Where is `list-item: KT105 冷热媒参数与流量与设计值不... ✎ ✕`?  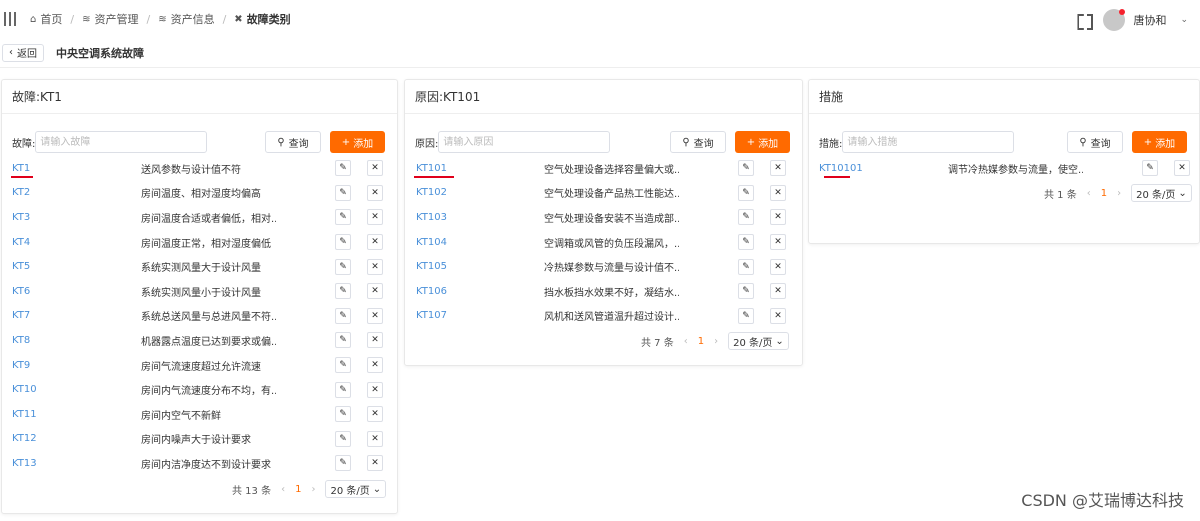
list-item: KT105 冷热媒参数与流量与设计值不... ✎ ✕ is located at coordinates (603, 266).